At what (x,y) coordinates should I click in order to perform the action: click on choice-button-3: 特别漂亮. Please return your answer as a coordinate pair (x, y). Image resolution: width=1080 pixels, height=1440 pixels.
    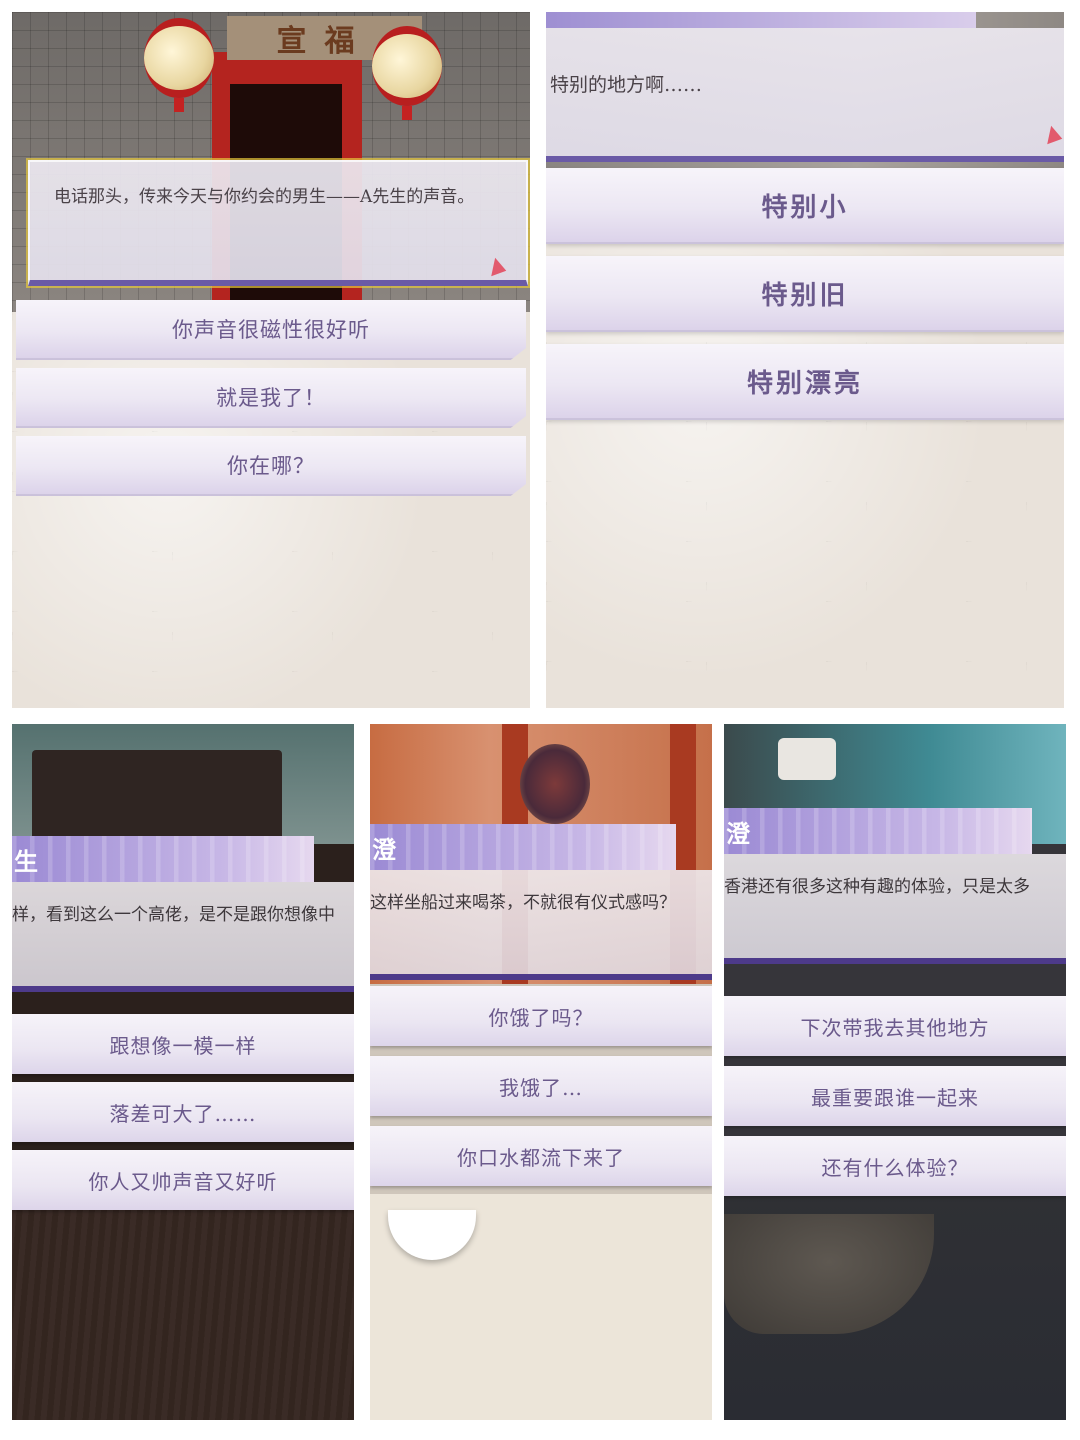
    Looking at the image, I should click on (805, 382).